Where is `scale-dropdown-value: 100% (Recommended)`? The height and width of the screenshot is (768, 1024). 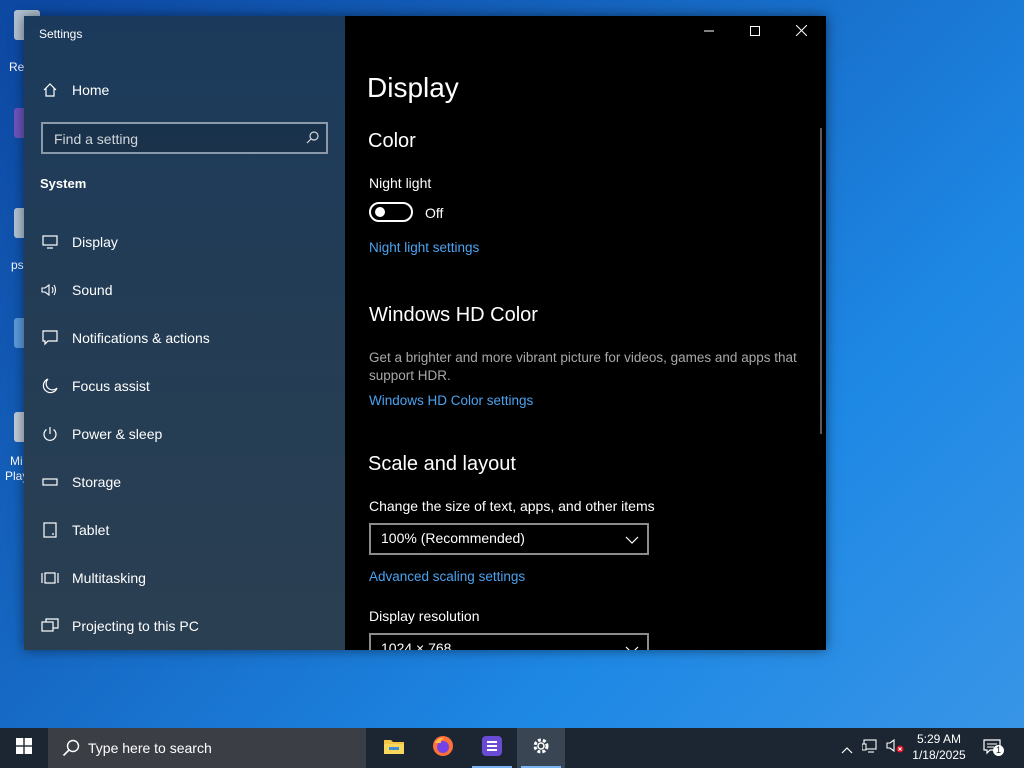
scale-dropdown-value: 100% (Recommended) is located at coordinates (453, 538).